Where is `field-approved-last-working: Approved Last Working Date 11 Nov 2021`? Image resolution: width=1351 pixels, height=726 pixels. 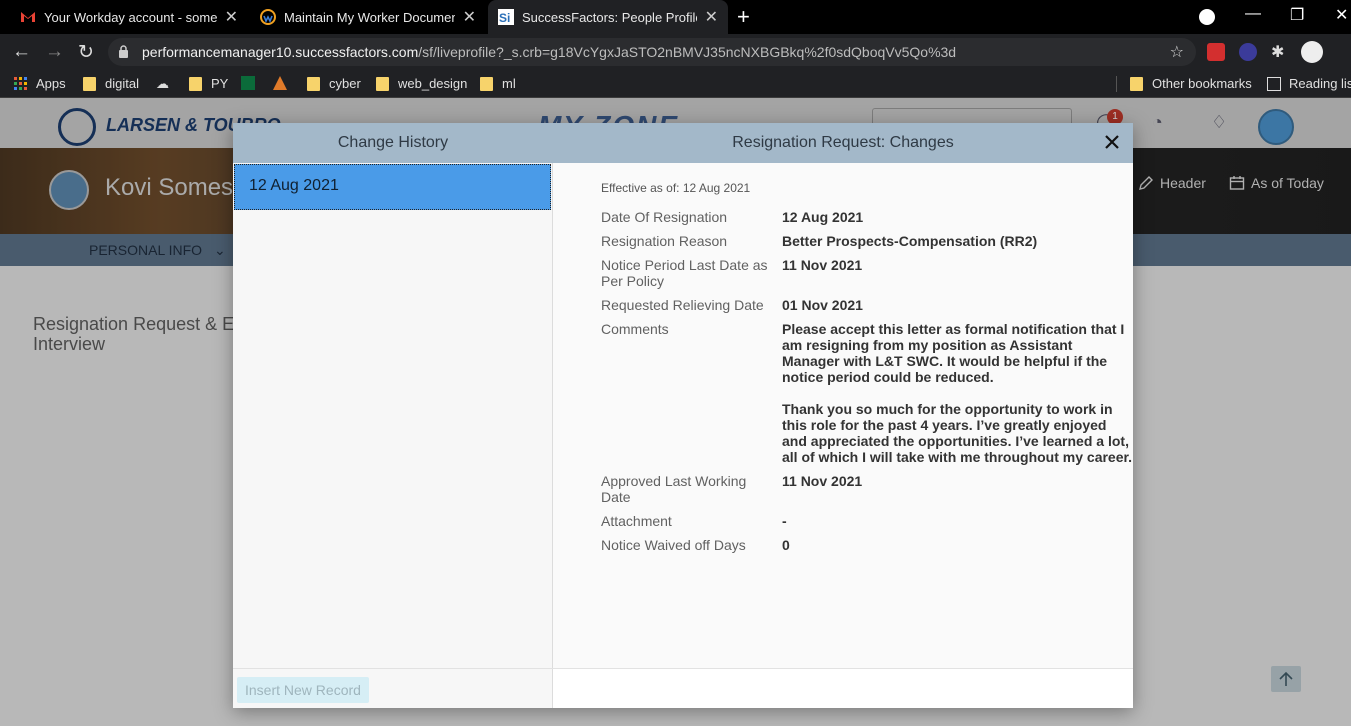 field-approved-last-working: Approved Last Working Date 11 Nov 2021 is located at coordinates (867, 489).